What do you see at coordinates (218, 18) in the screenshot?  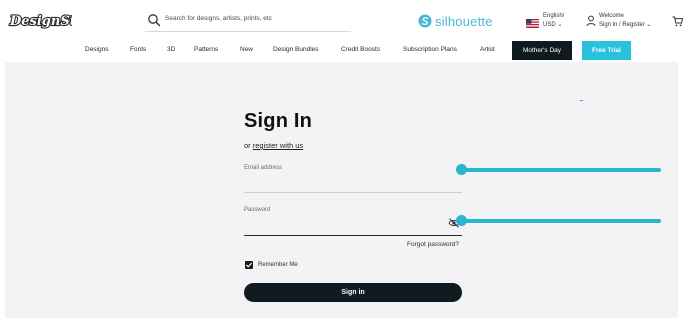 I see `search-input: Search for designs, artists, prints, etc` at bounding box center [218, 18].